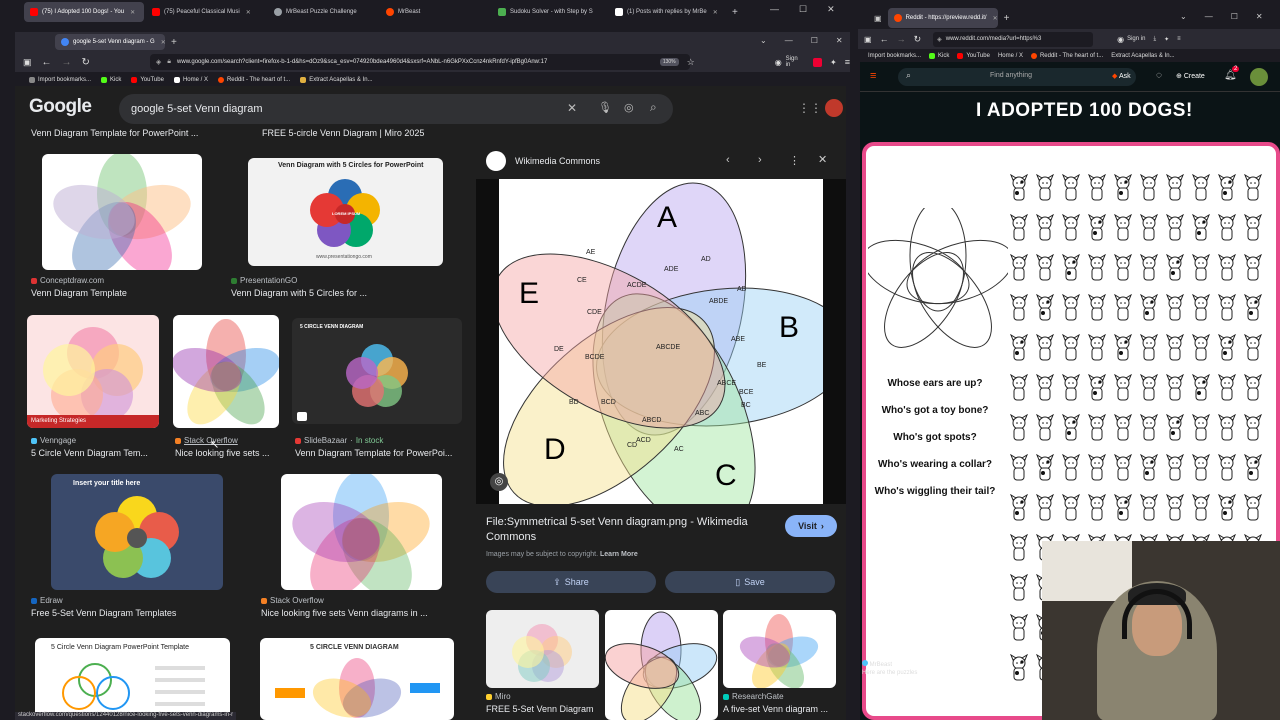 This screenshot has height=720, width=1280. What do you see at coordinates (1159, 75) in the screenshot?
I see `chat-icon: ◌` at bounding box center [1159, 75].